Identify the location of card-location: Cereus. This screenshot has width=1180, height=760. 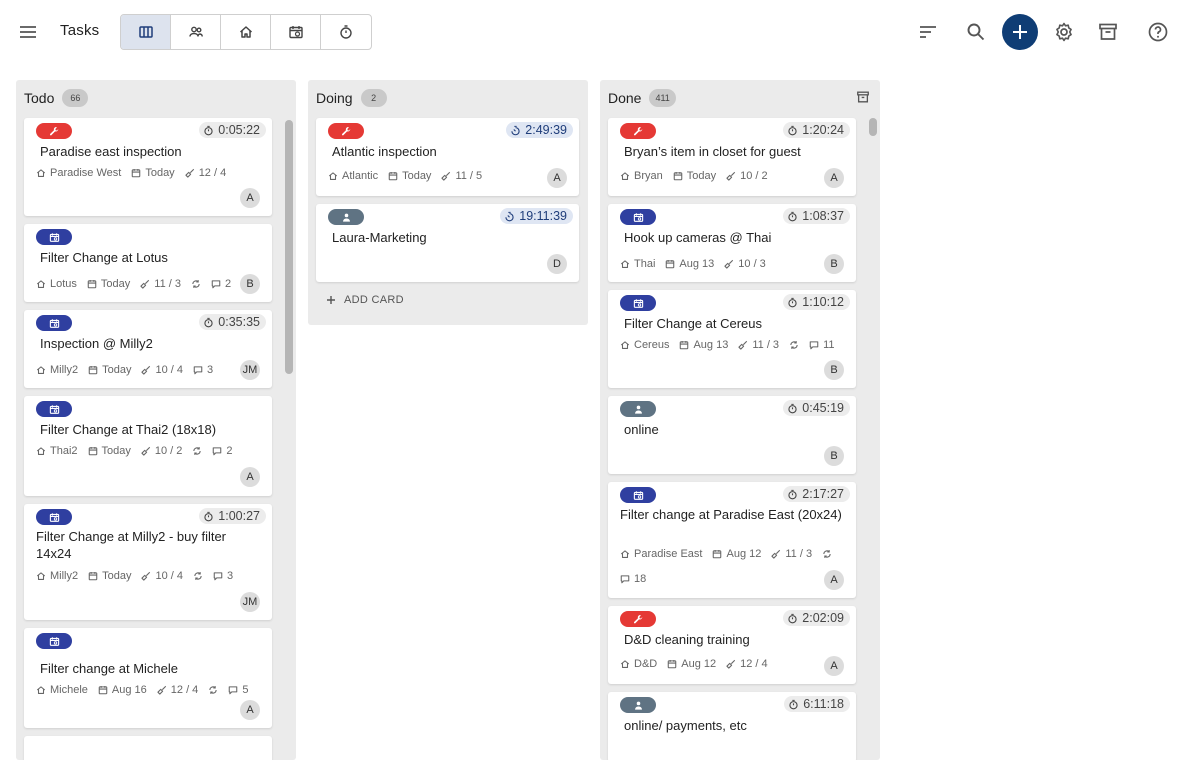
(652, 345).